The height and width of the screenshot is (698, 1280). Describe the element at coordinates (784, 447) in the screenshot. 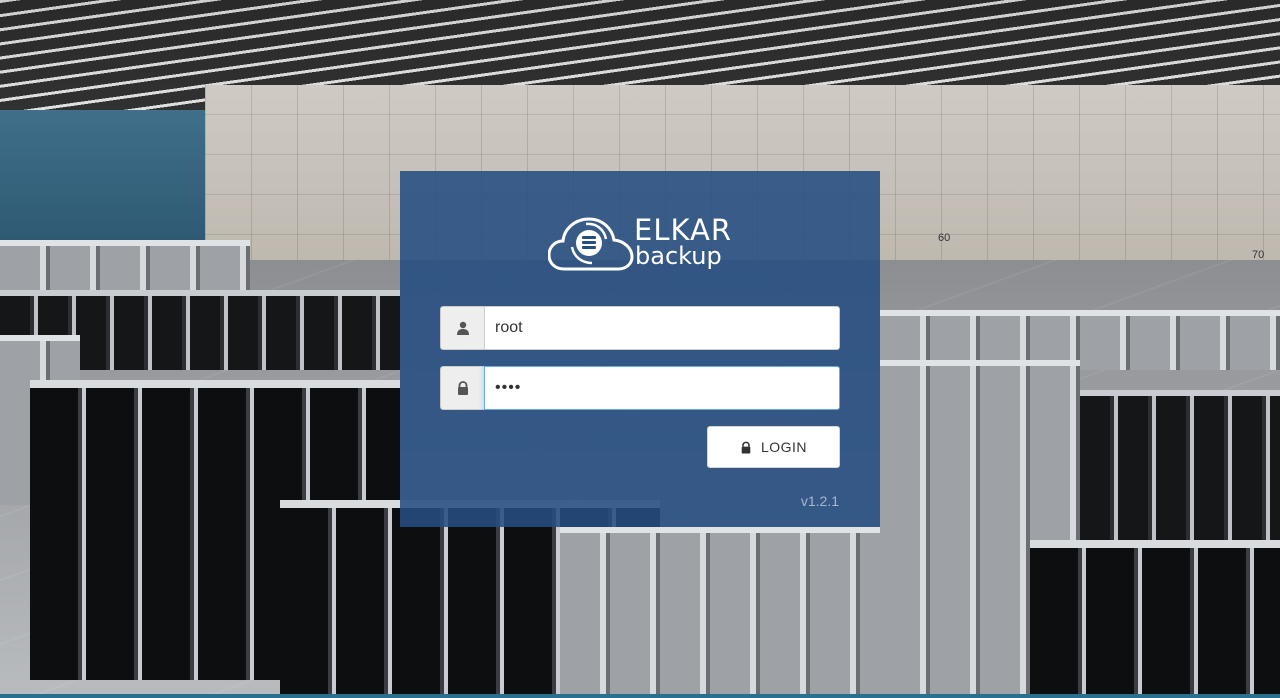

I see `login-button-label: LOGIN` at that location.